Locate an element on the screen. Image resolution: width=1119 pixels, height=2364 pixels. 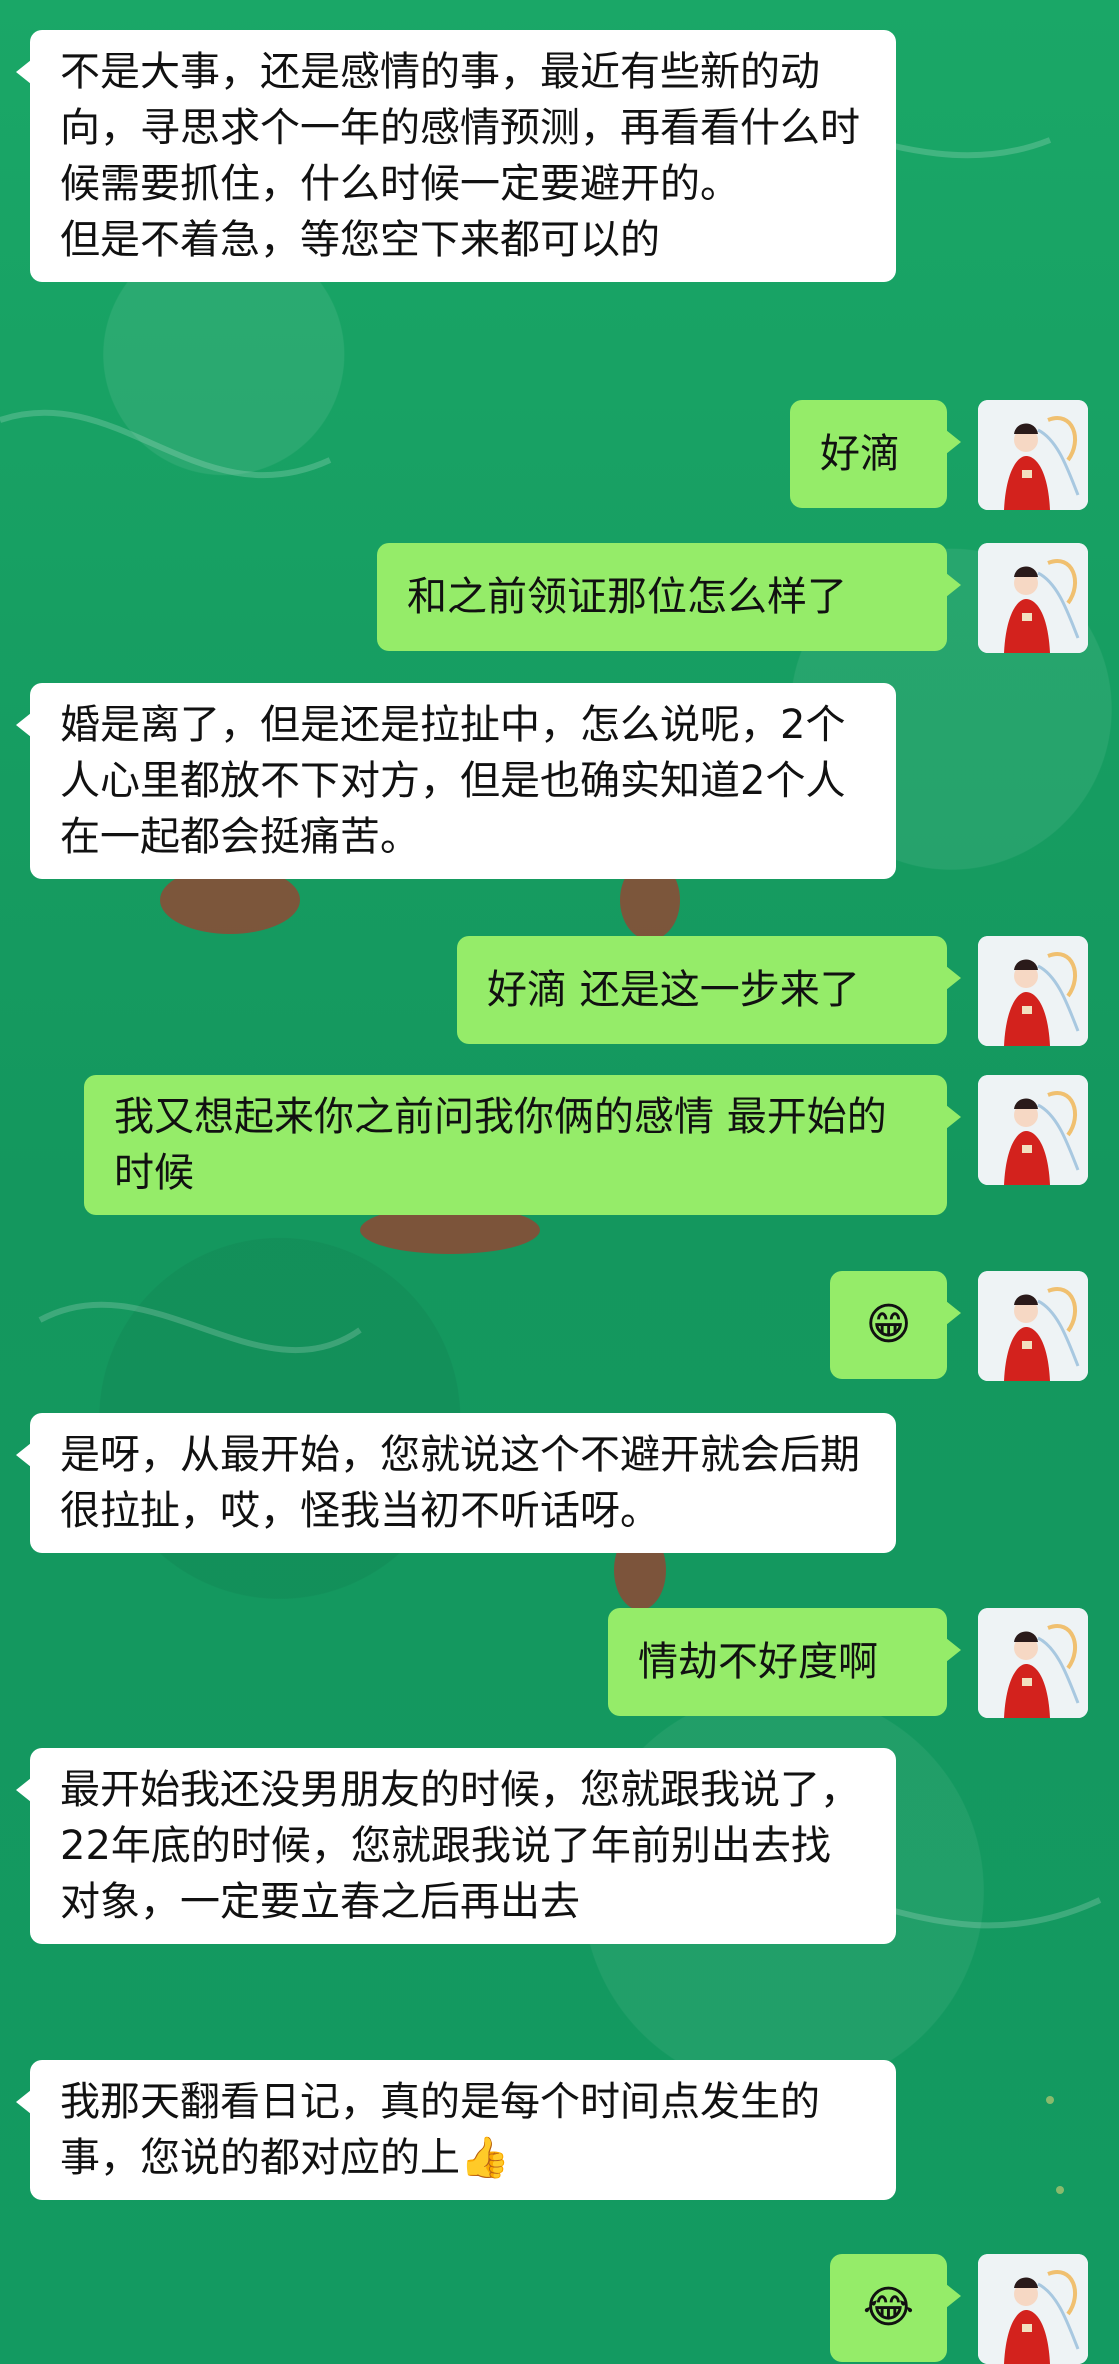
outgoing-message-bubble: 好滴 还是这一步来了 is located at coordinates (709, 990).